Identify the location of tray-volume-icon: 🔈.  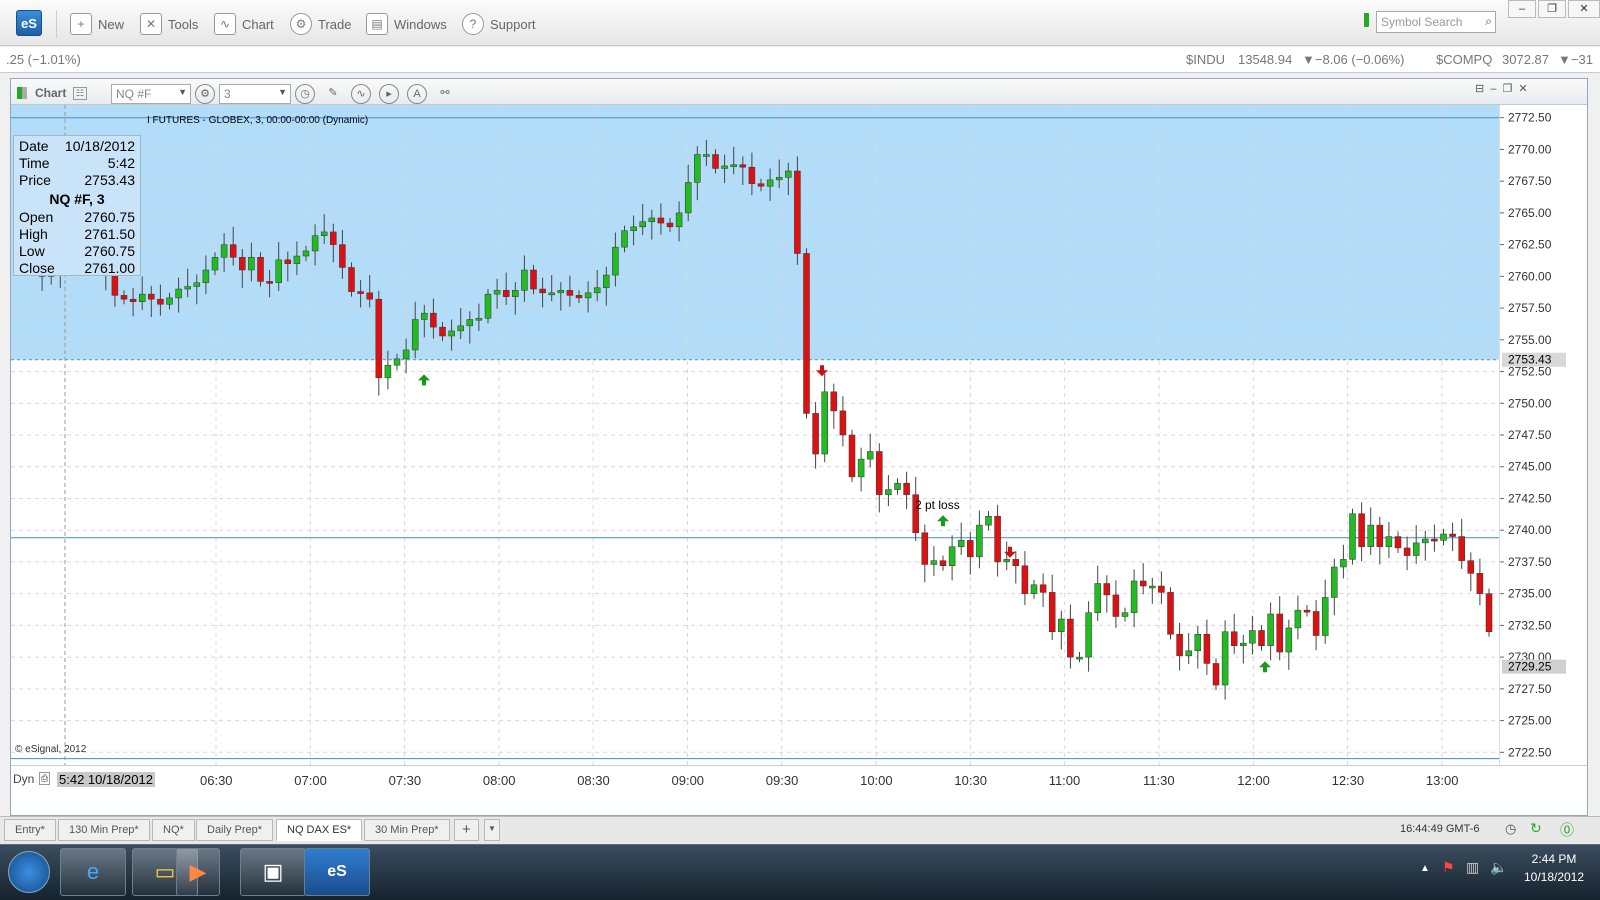
(1498, 867).